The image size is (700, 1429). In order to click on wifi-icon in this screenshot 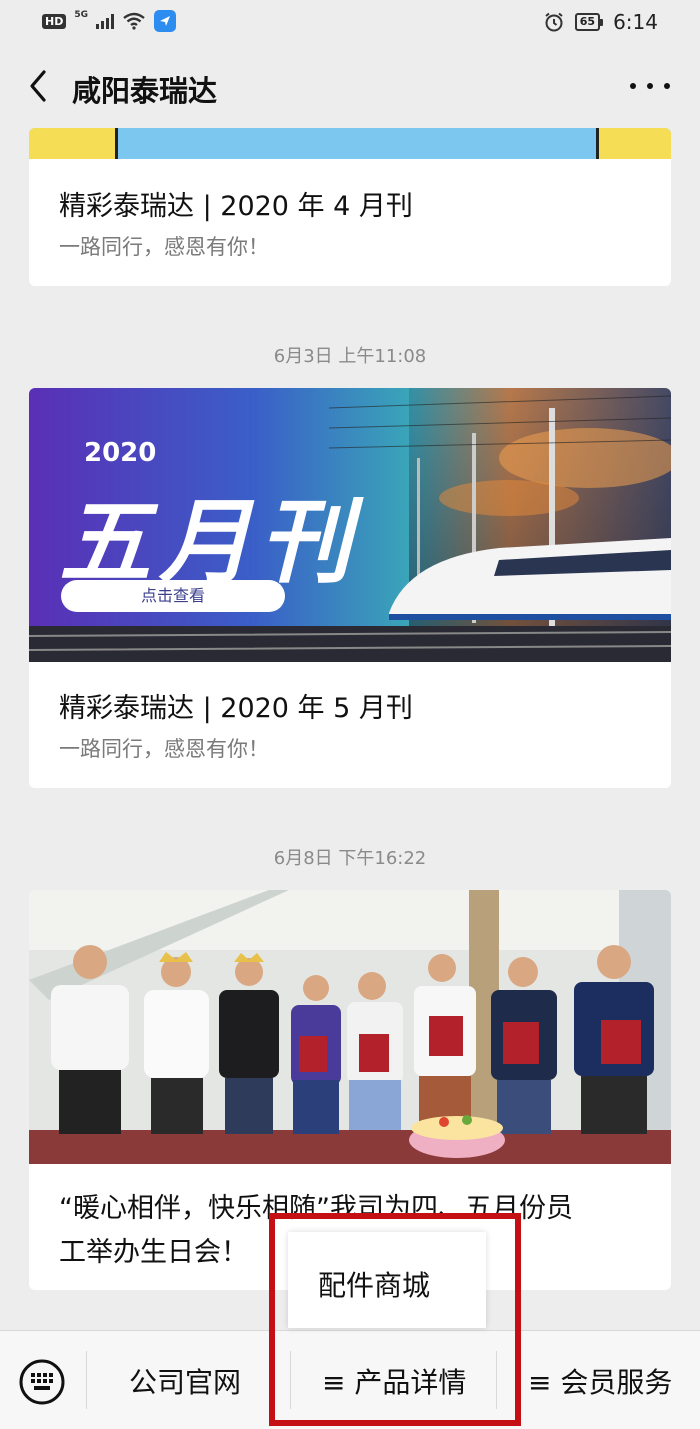, I will do `click(134, 21)`.